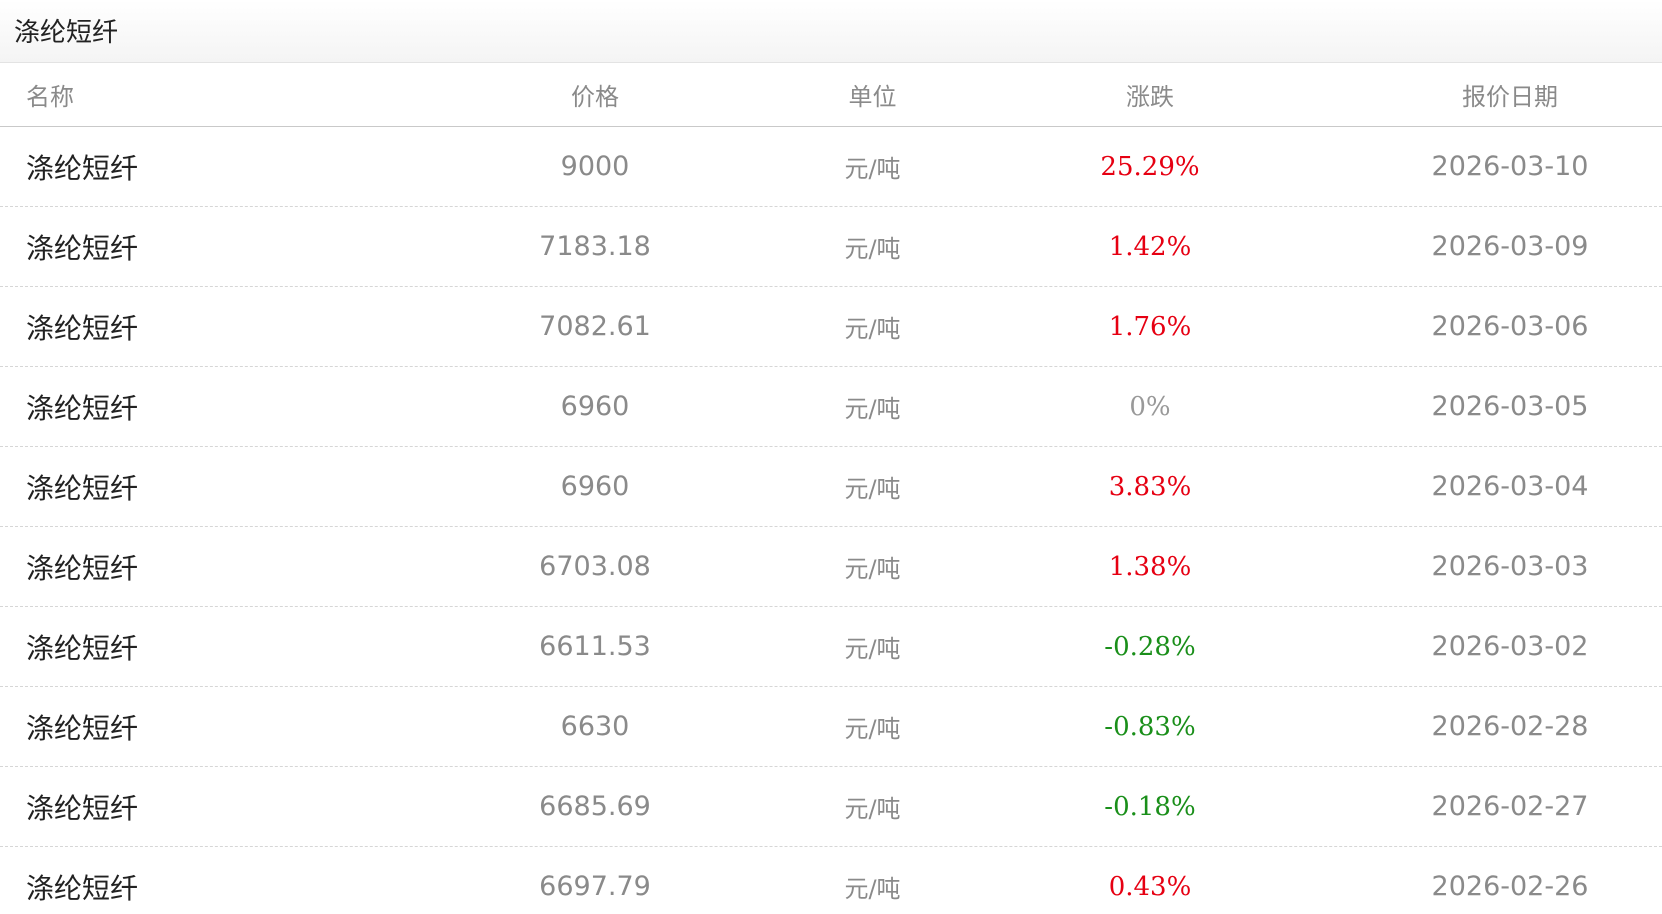  Describe the element at coordinates (1150, 726) in the screenshot. I see `cell-change: -0.83%` at that location.